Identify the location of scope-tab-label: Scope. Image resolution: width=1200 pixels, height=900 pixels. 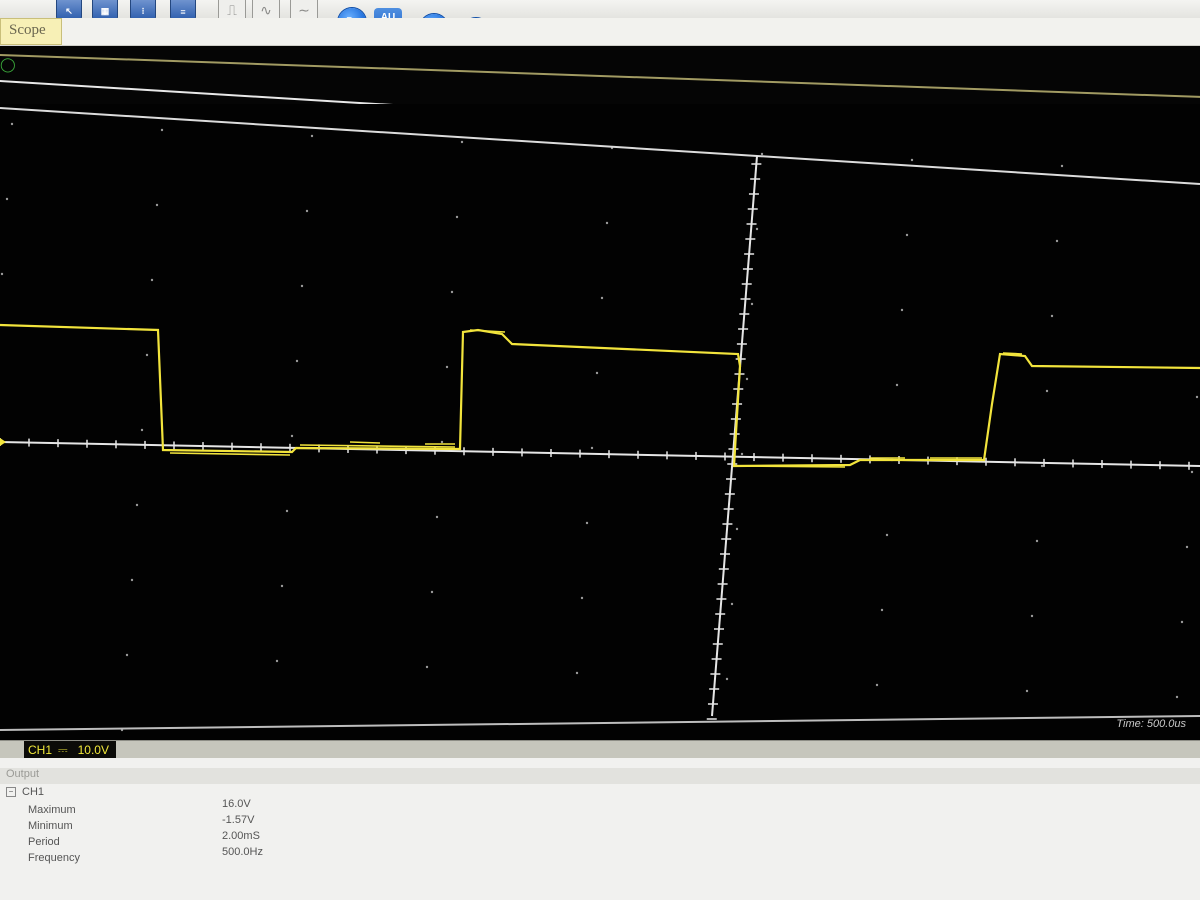
(27, 30).